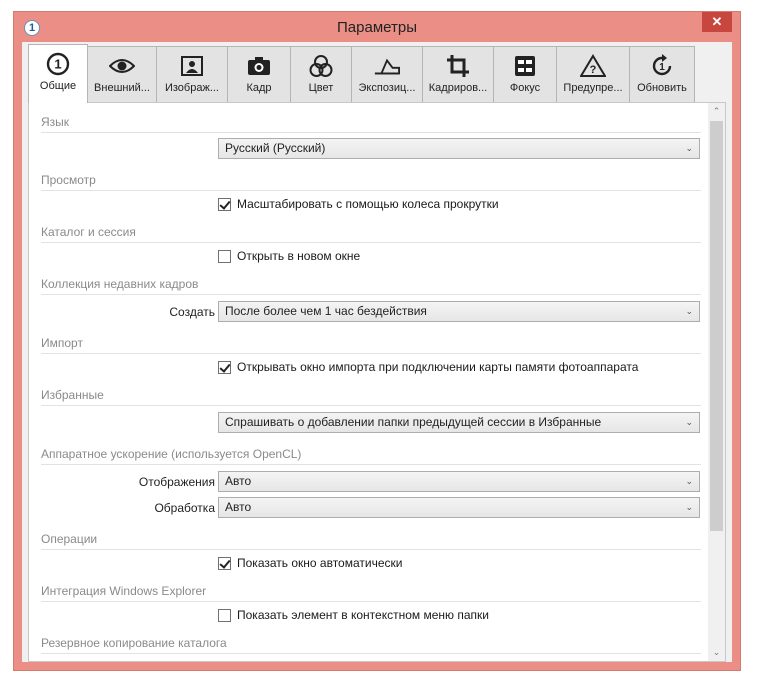  I want to click on tab-label: Обновить, so click(662, 88).